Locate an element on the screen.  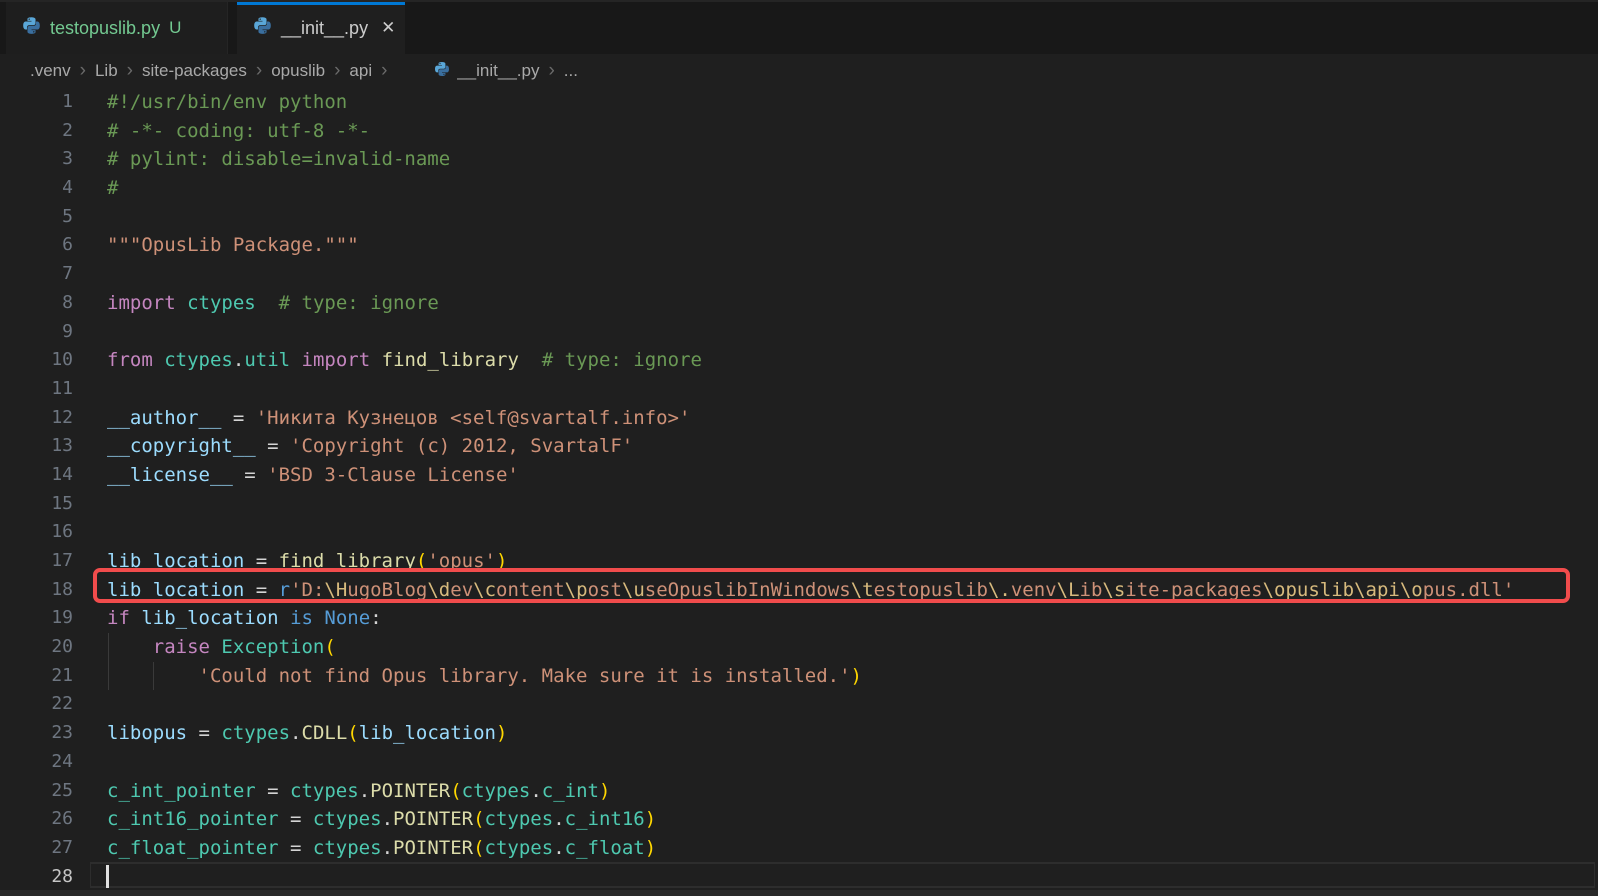
line-number: 5 is located at coordinates (67, 216).